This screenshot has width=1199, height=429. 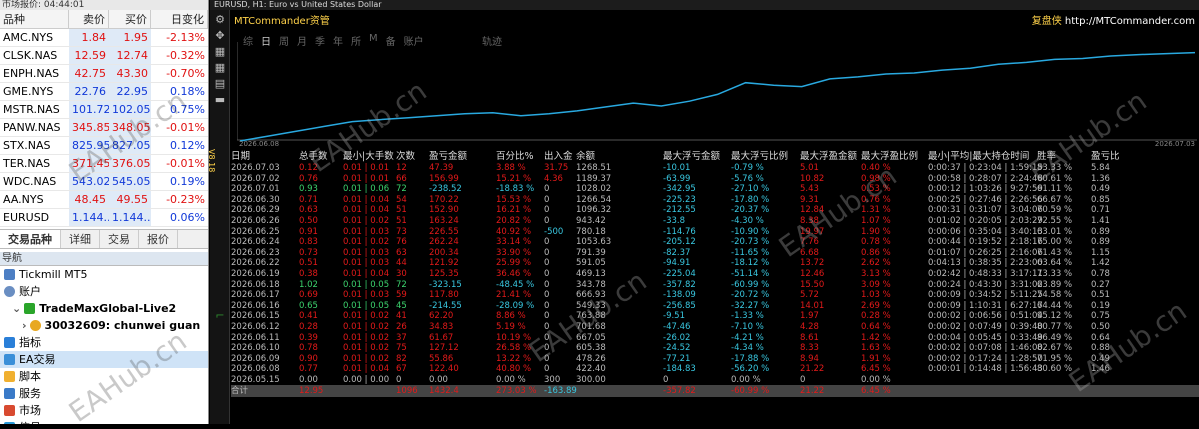 What do you see at coordinates (220, 68) in the screenshot?
I see `grid2-icon: ▦` at bounding box center [220, 68].